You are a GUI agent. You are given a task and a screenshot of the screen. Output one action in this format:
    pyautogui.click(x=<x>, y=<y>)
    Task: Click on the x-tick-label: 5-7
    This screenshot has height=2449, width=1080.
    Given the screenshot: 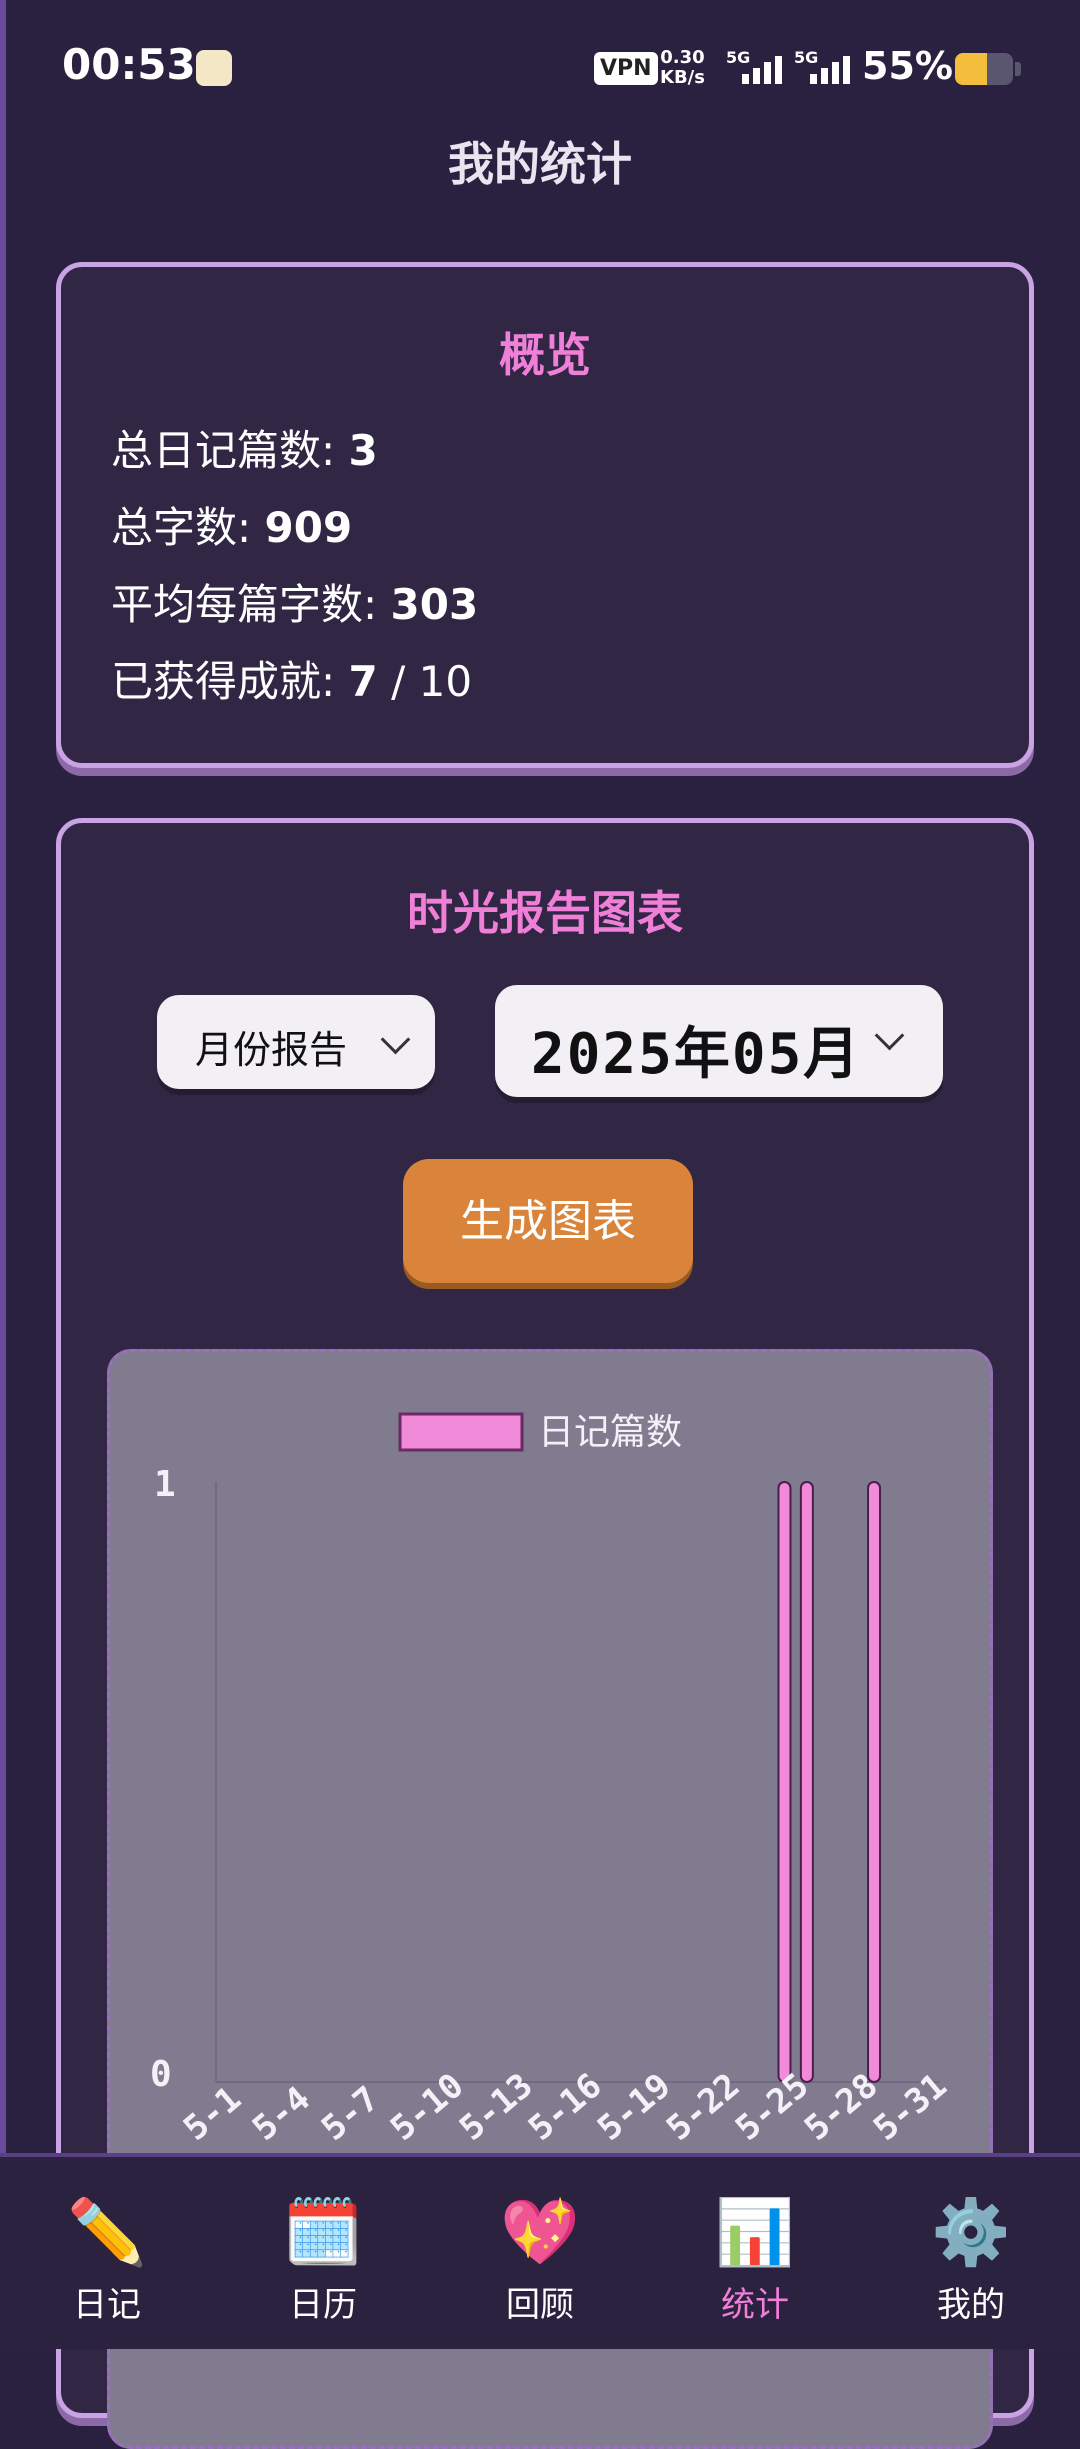 What is the action you would take?
    pyautogui.click(x=350, y=2114)
    